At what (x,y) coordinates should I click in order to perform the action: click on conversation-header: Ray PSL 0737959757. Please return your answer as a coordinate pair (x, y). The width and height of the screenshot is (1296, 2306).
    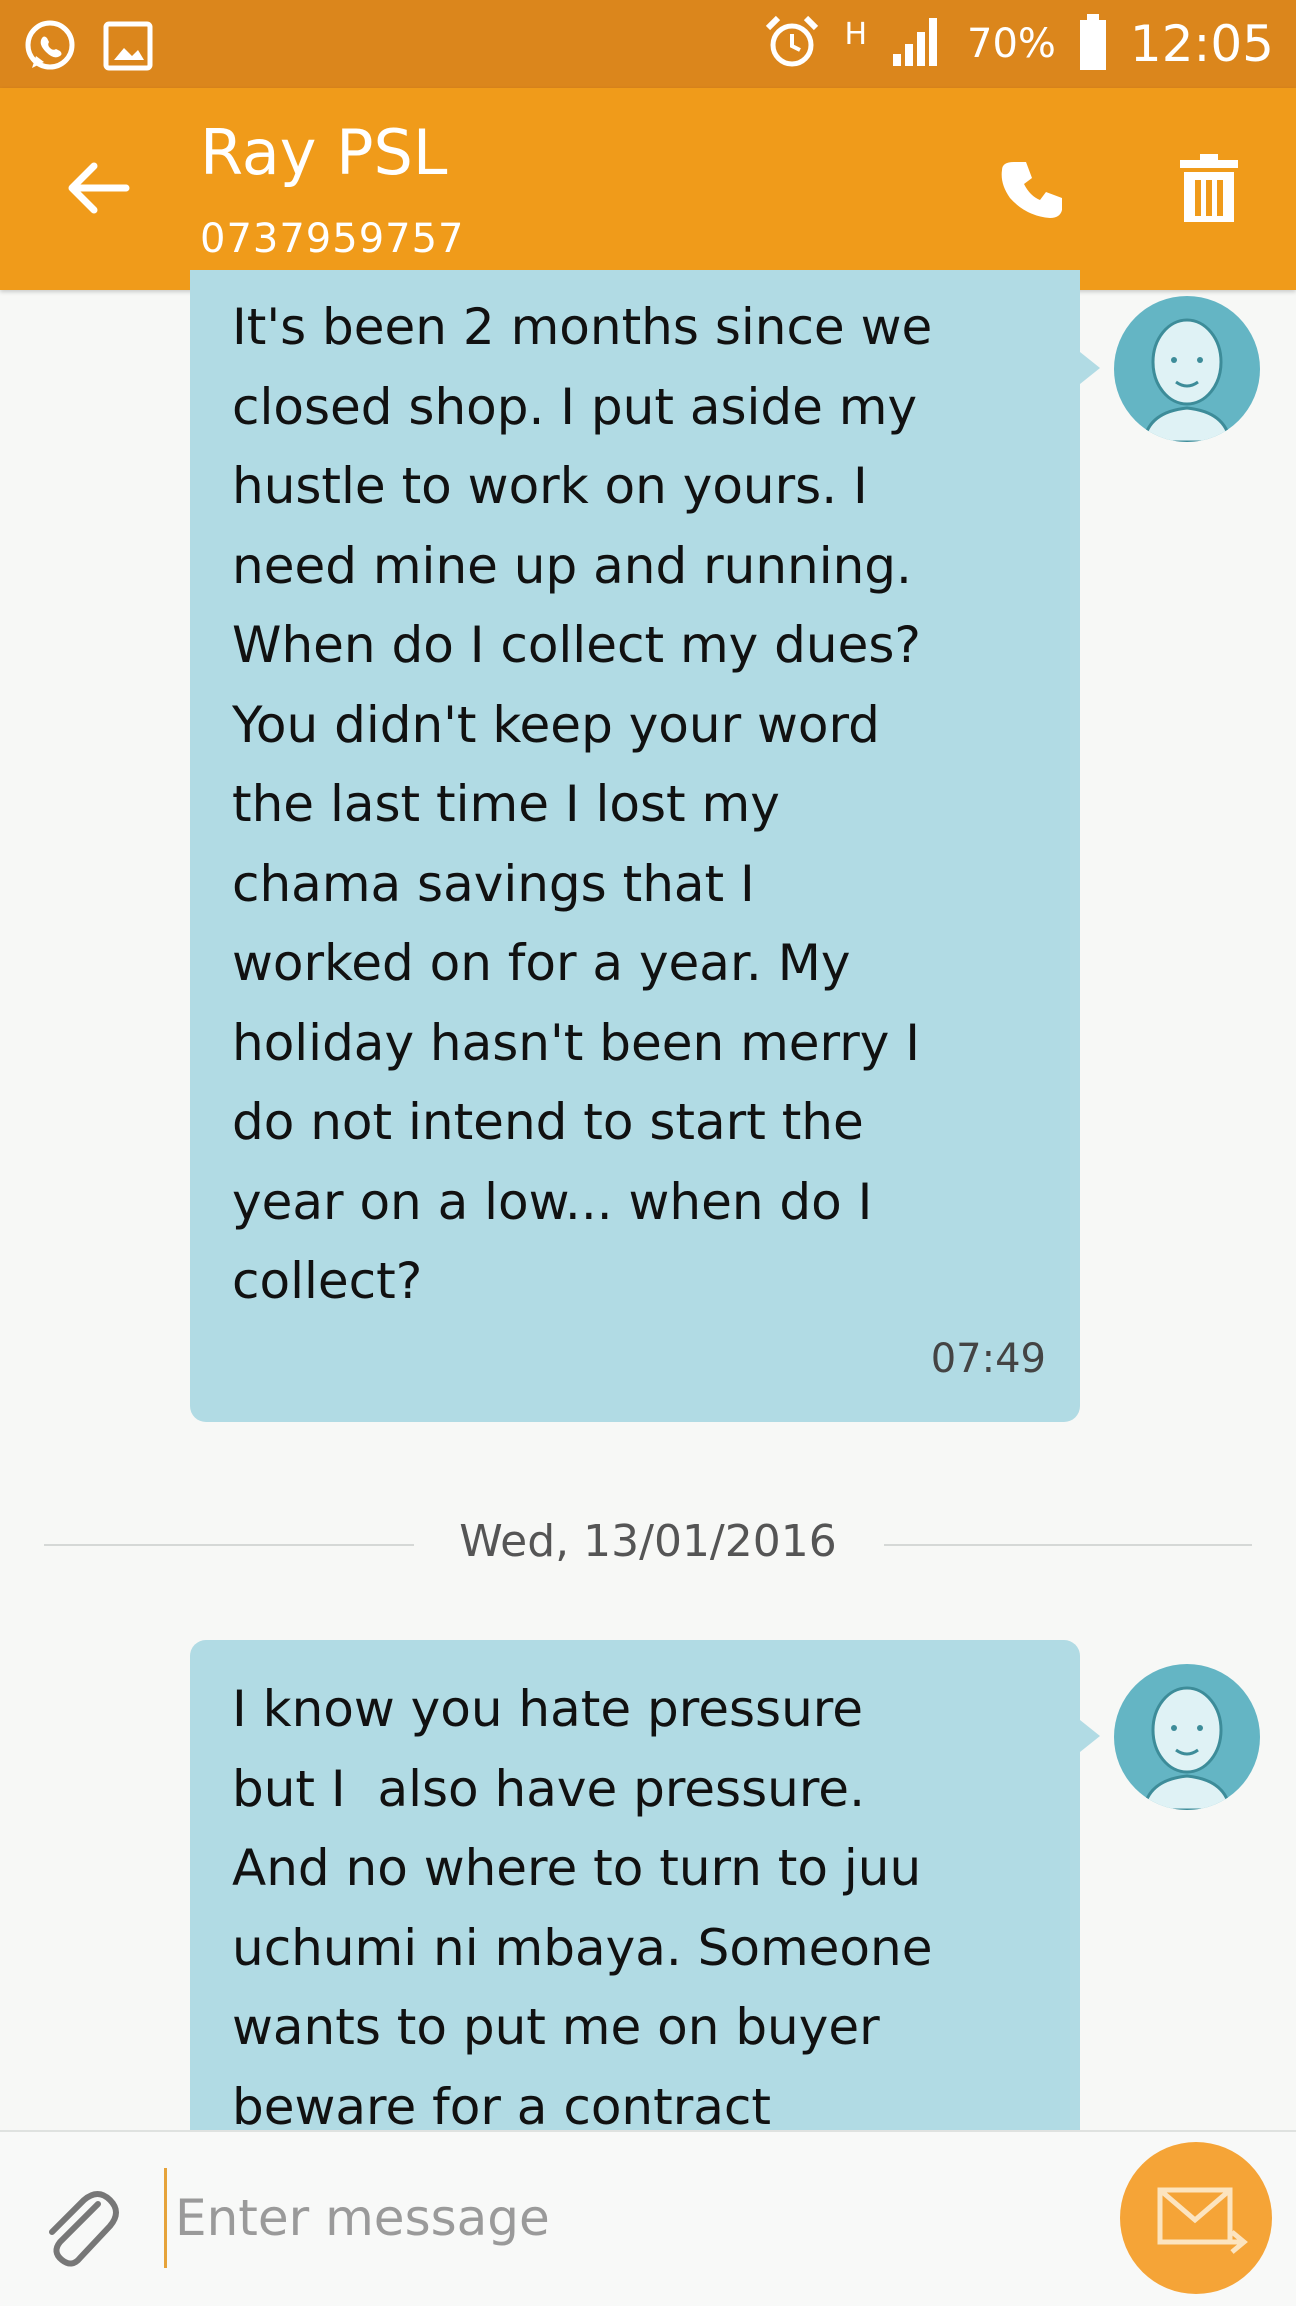
    Looking at the image, I should click on (648, 189).